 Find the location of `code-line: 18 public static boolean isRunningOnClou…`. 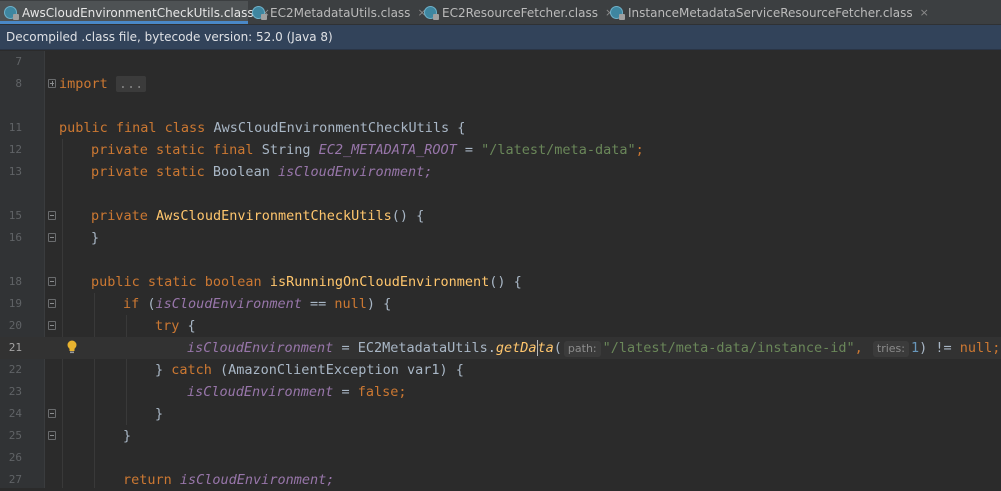

code-line: 18 public static boolean isRunningOnClou… is located at coordinates (500, 282).